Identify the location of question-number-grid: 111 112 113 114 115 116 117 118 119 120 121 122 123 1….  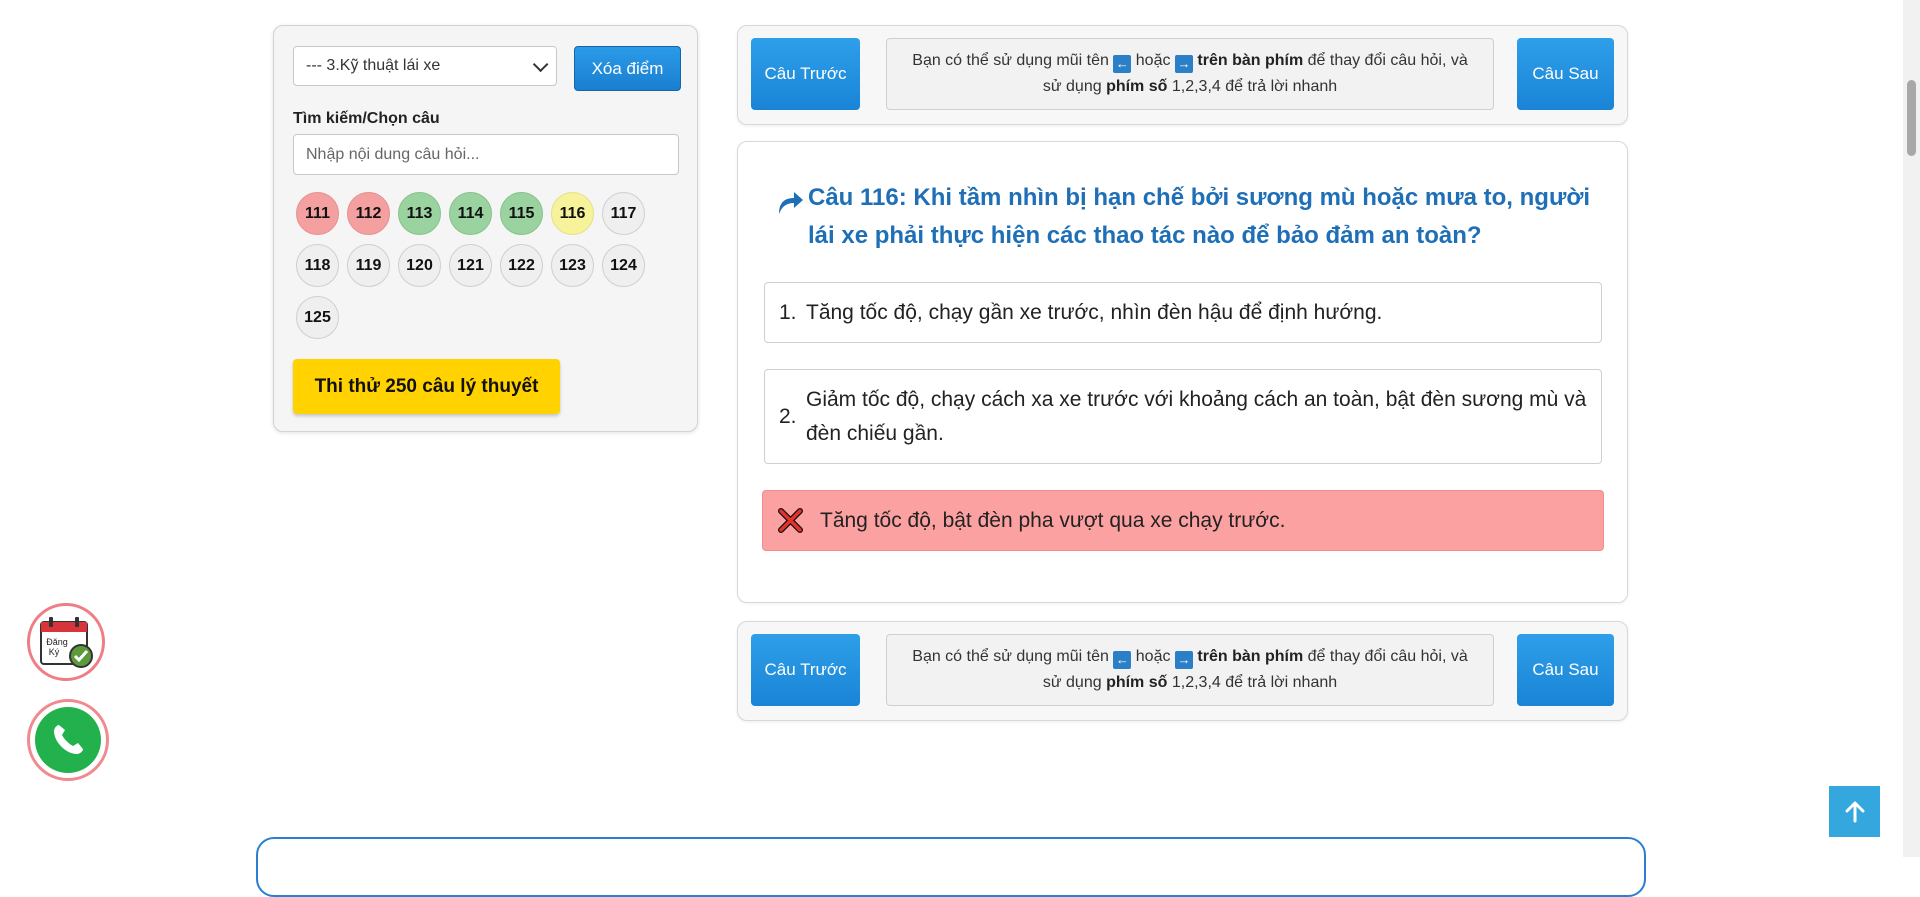
(481, 265).